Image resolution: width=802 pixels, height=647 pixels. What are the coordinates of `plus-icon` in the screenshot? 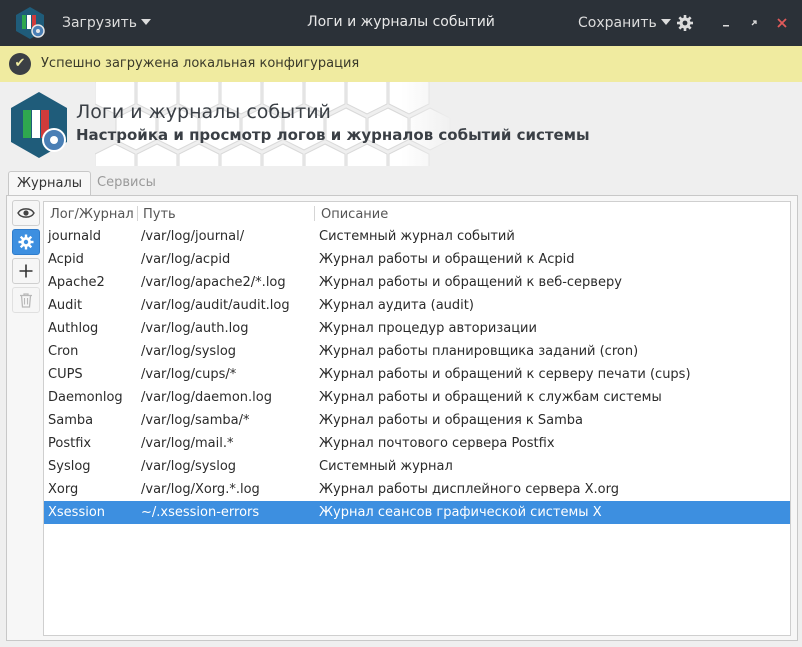 It's located at (26, 271).